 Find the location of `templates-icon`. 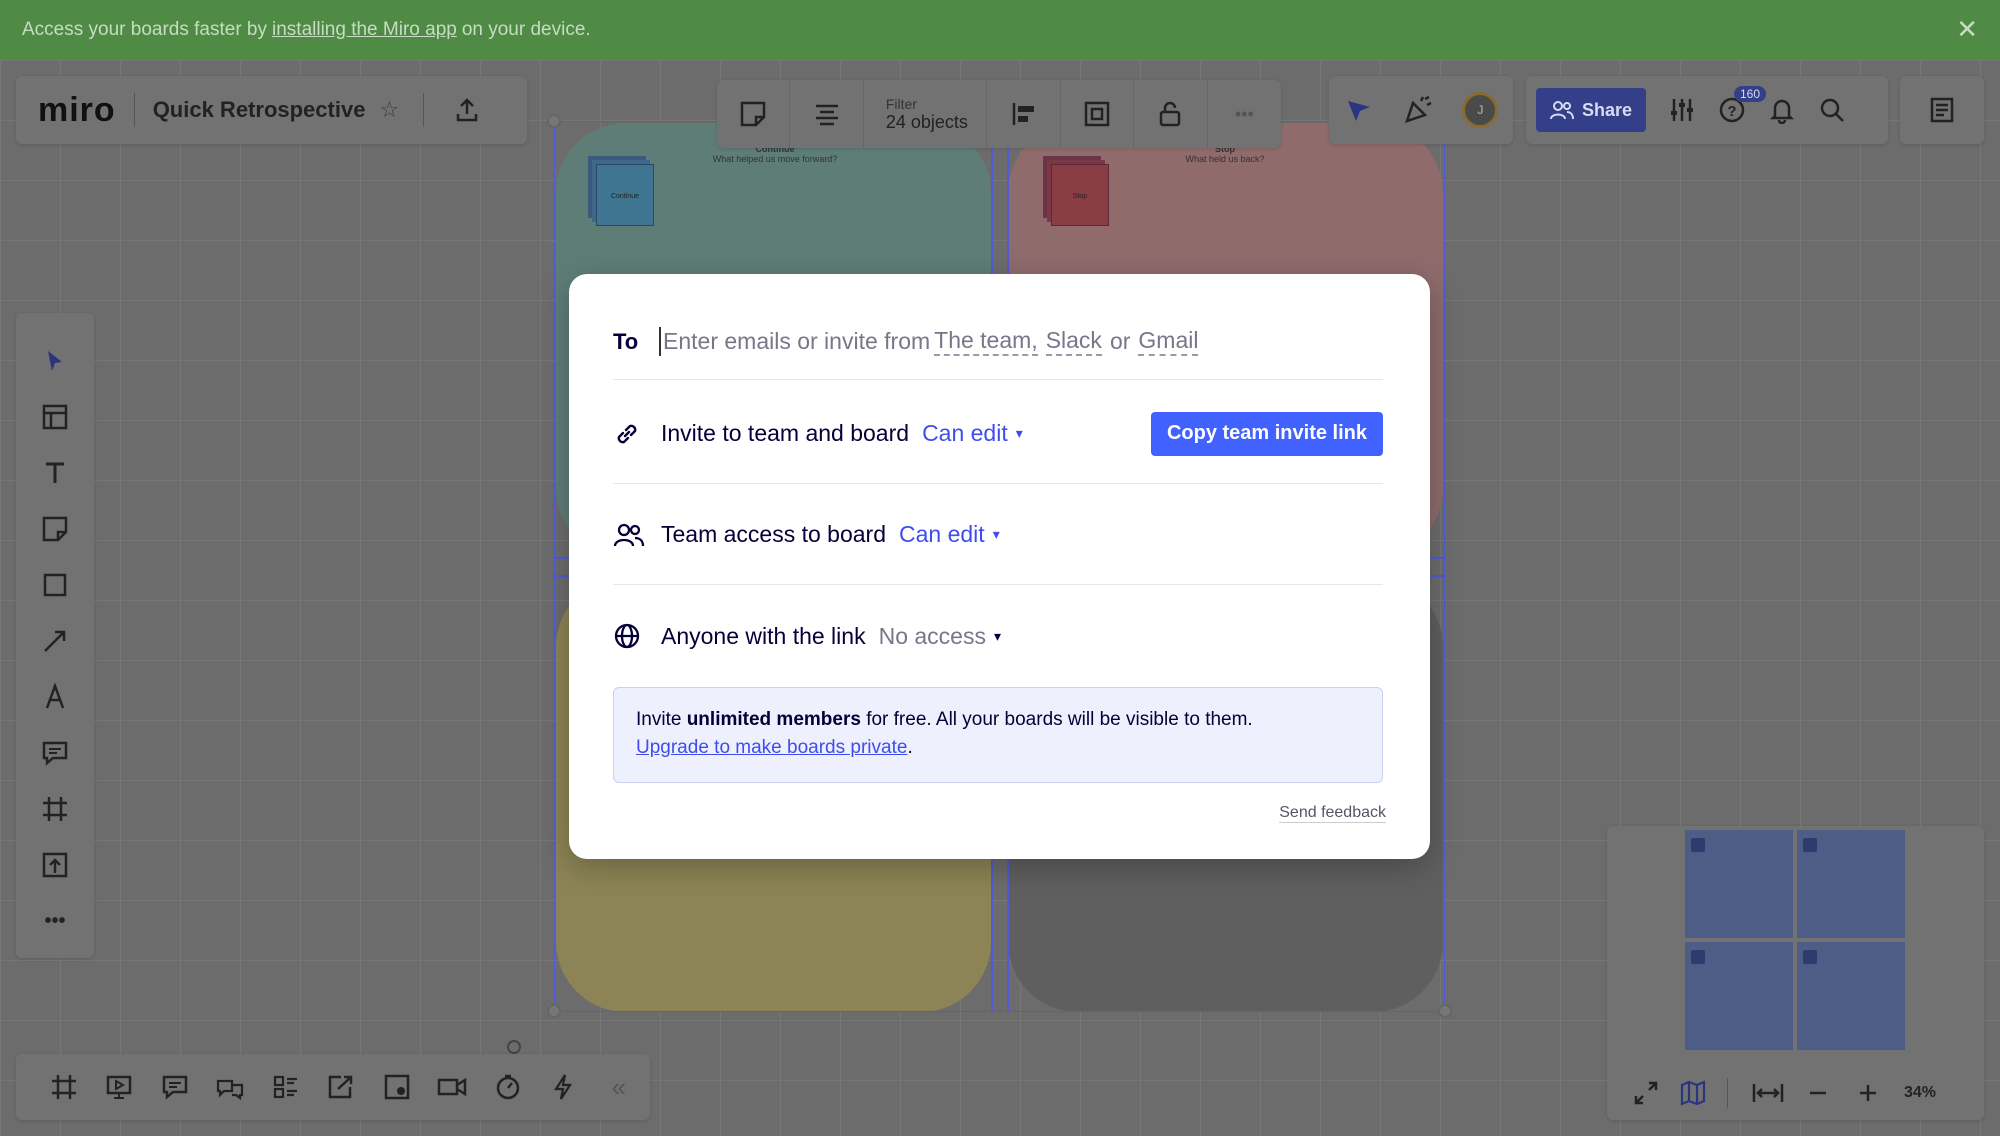

templates-icon is located at coordinates (55, 417).